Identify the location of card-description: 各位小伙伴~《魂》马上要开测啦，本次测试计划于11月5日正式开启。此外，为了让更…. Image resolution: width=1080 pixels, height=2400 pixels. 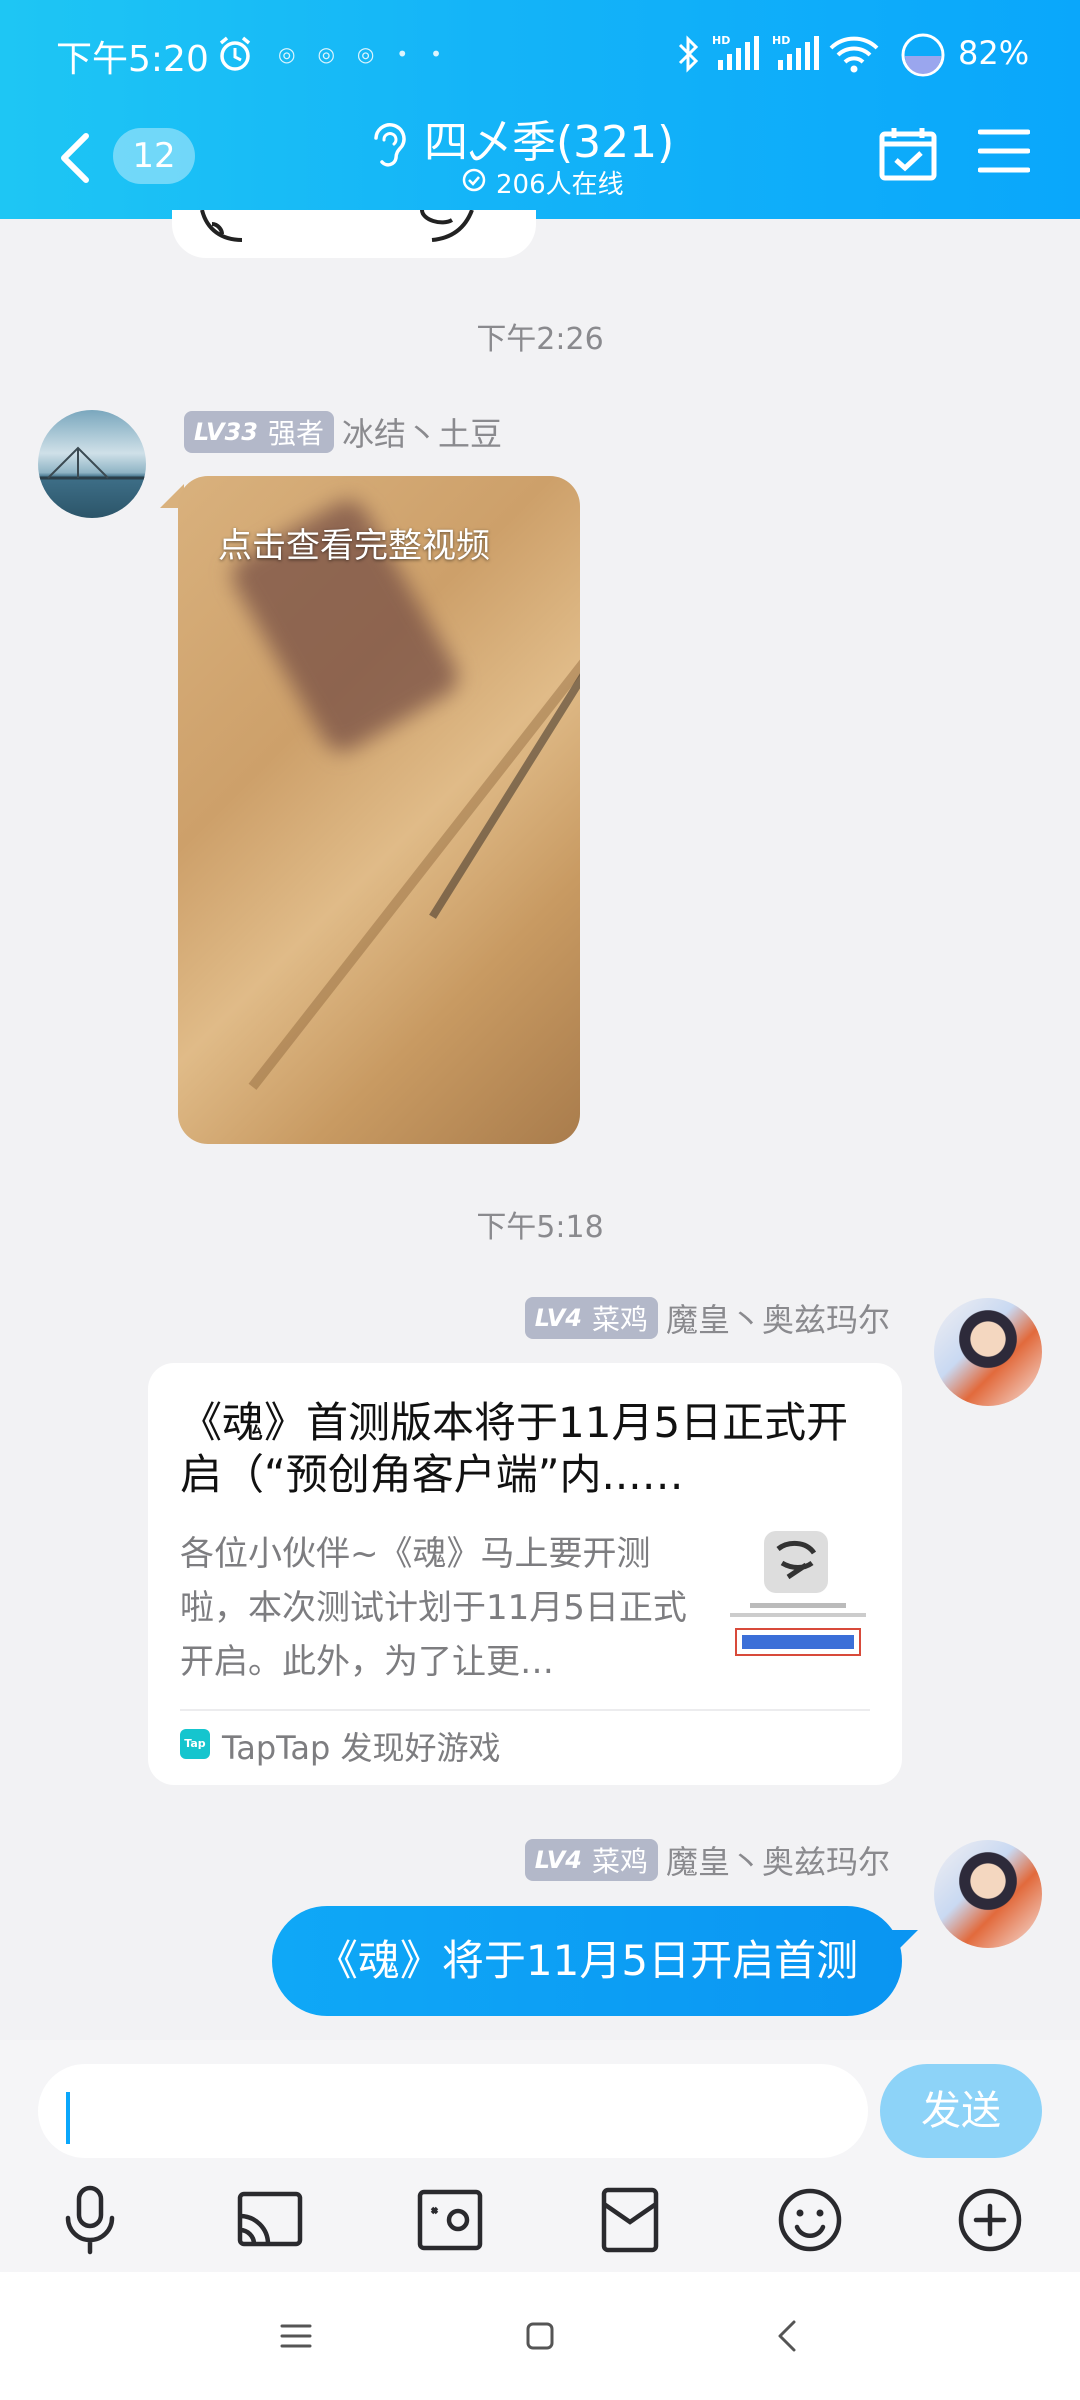
(433, 1608).